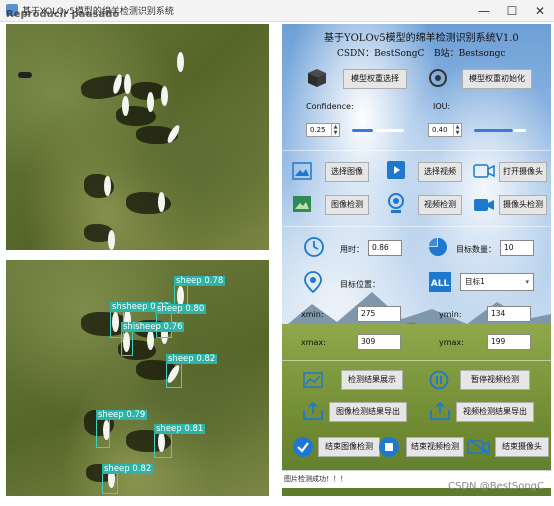 The height and width of the screenshot is (506, 554). What do you see at coordinates (478, 447) in the screenshot?
I see `camera-off-icon` at bounding box center [478, 447].